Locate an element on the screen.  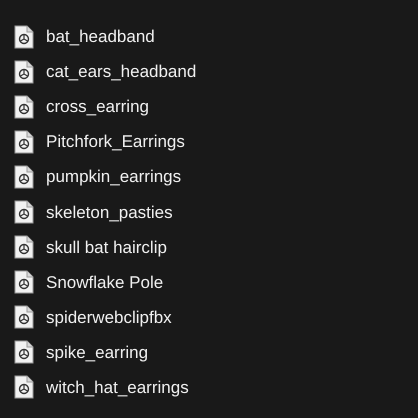
file-name: skeleton_pasties is located at coordinates (109, 212).